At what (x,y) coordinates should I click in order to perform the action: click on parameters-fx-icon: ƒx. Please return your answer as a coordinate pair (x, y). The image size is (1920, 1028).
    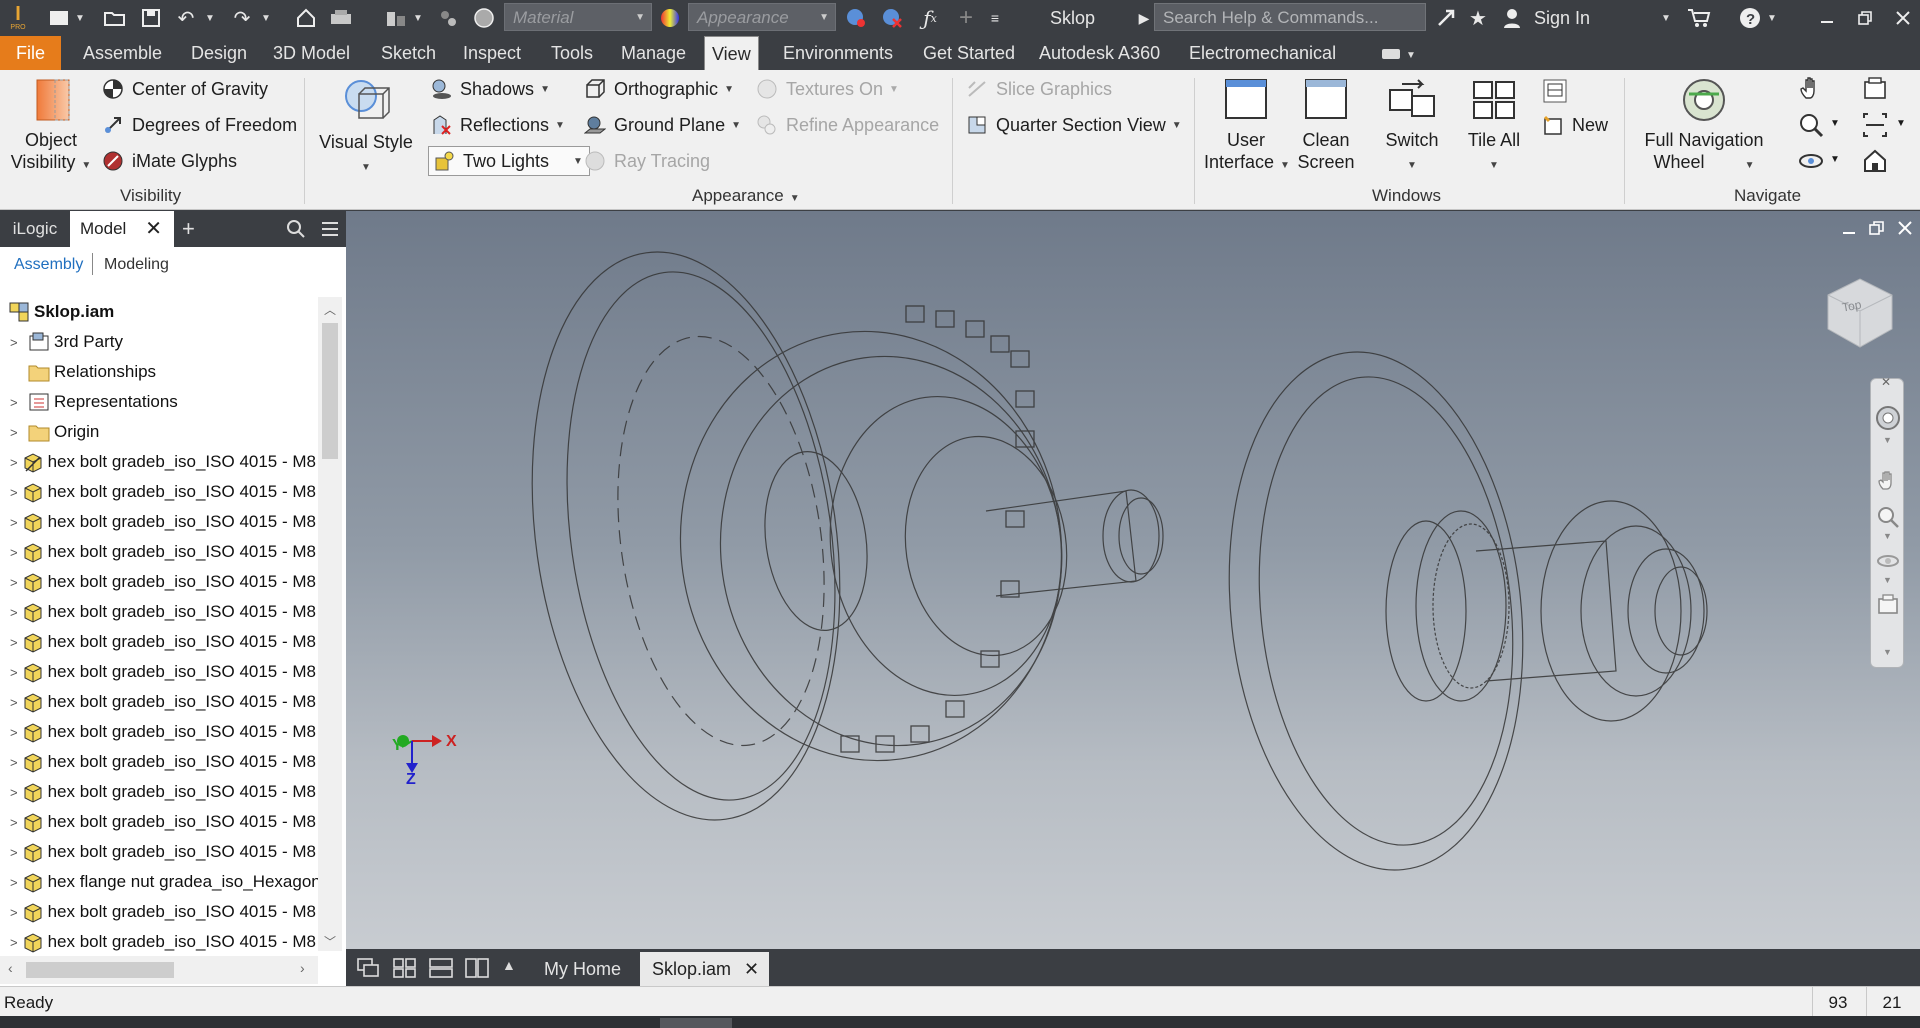
    Looking at the image, I should click on (930, 18).